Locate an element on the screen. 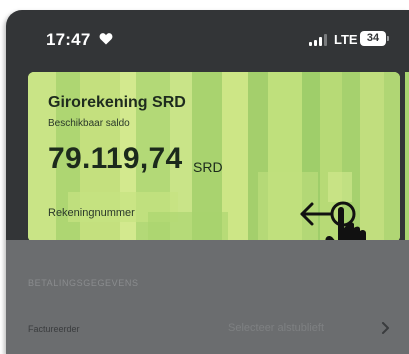  account-title: Girorekening SRD is located at coordinates (117, 102).